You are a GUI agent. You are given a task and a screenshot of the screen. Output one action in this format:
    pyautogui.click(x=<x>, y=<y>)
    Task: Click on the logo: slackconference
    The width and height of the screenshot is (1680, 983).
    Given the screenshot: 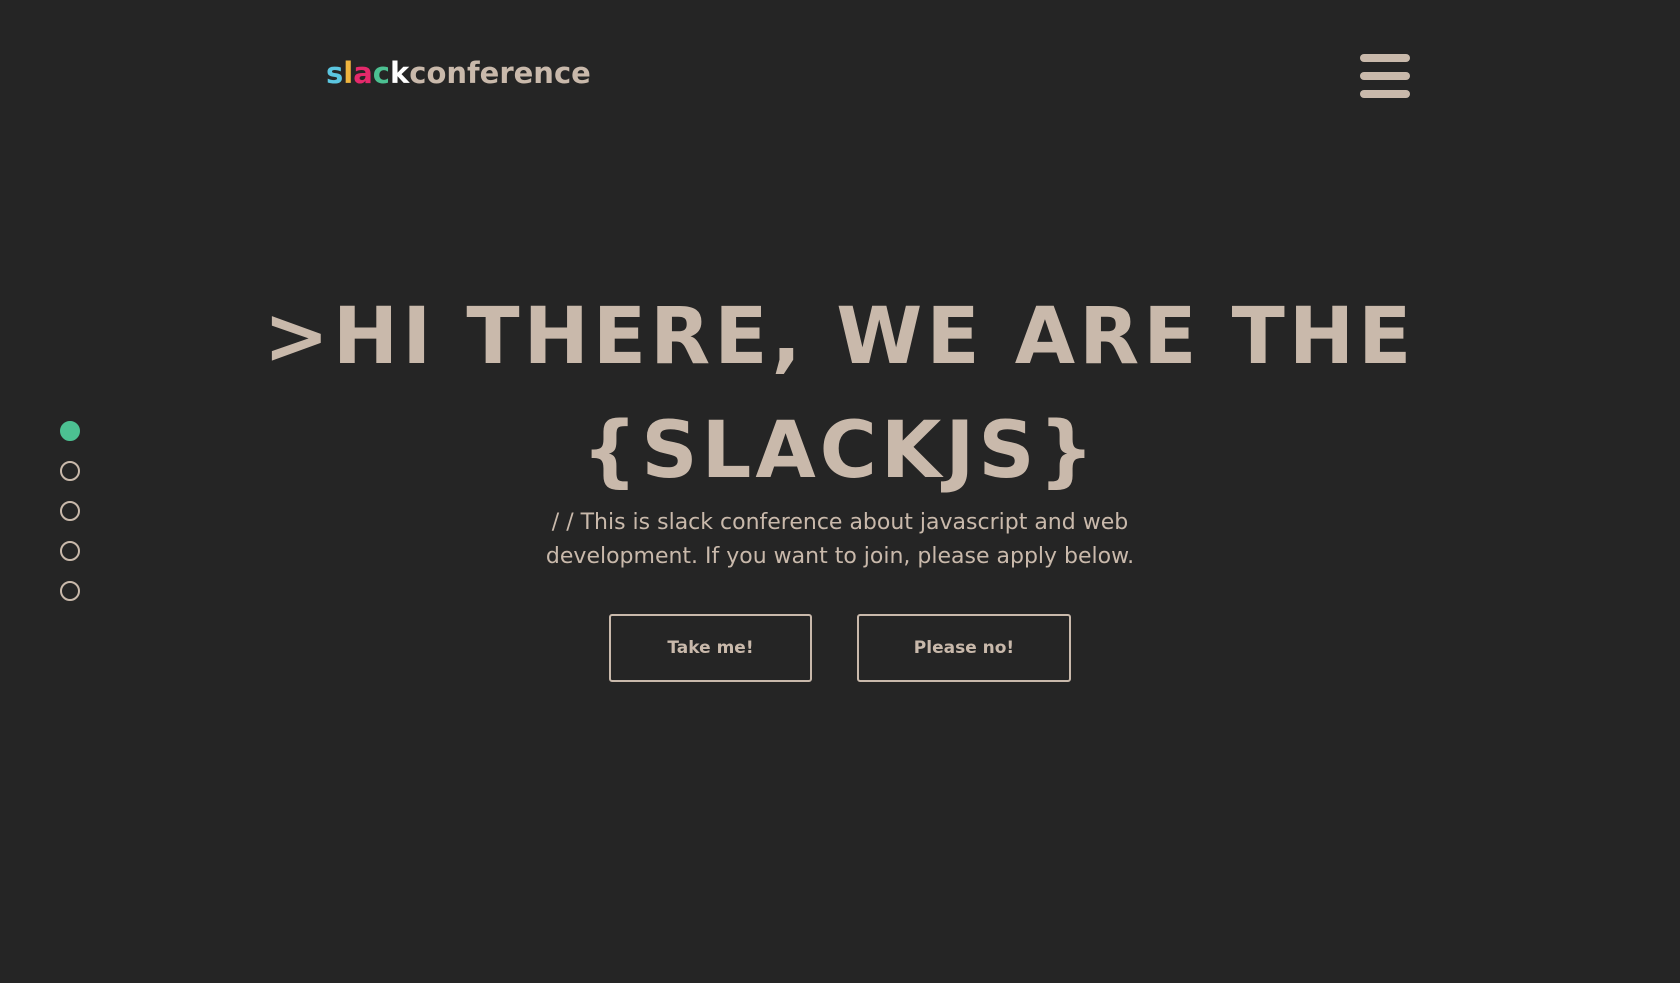 What is the action you would take?
    pyautogui.click(x=458, y=73)
    